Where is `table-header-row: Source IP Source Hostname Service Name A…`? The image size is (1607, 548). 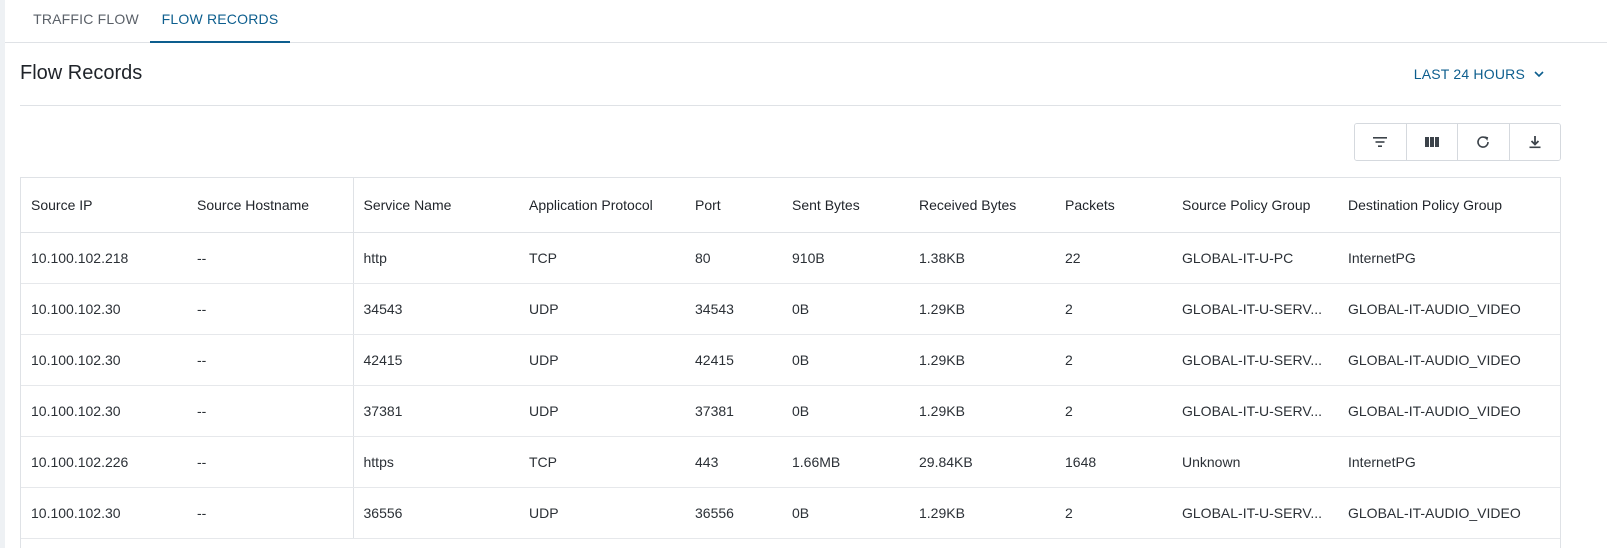 table-header-row: Source IP Source Hostname Service Name A… is located at coordinates (790, 205).